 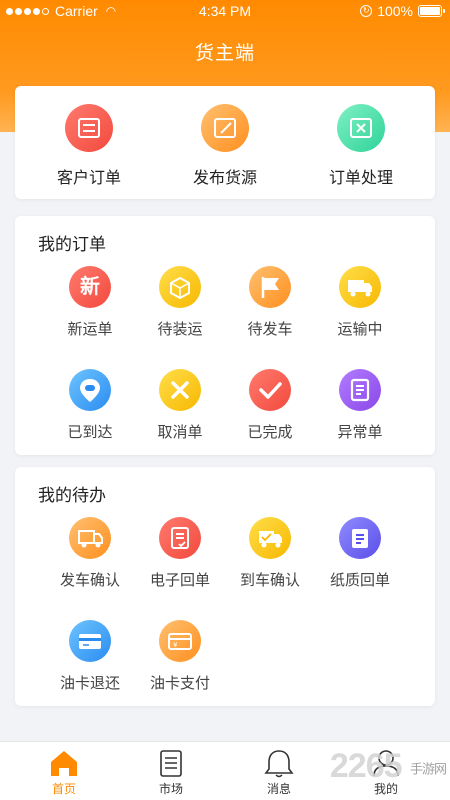 What do you see at coordinates (224, 53) in the screenshot?
I see `page-title: 货主端` at bounding box center [224, 53].